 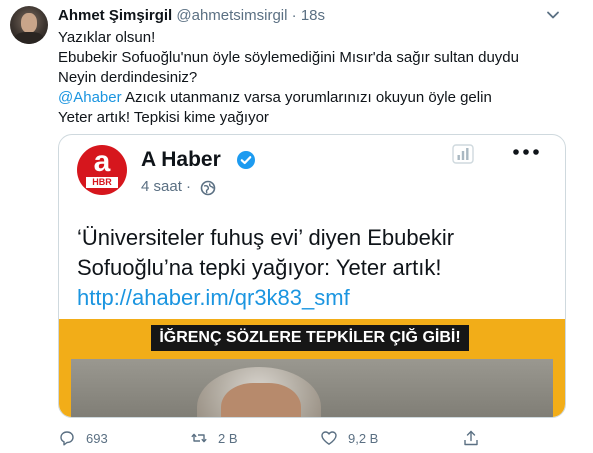 I want to click on reply-icon, so click(x=67, y=438).